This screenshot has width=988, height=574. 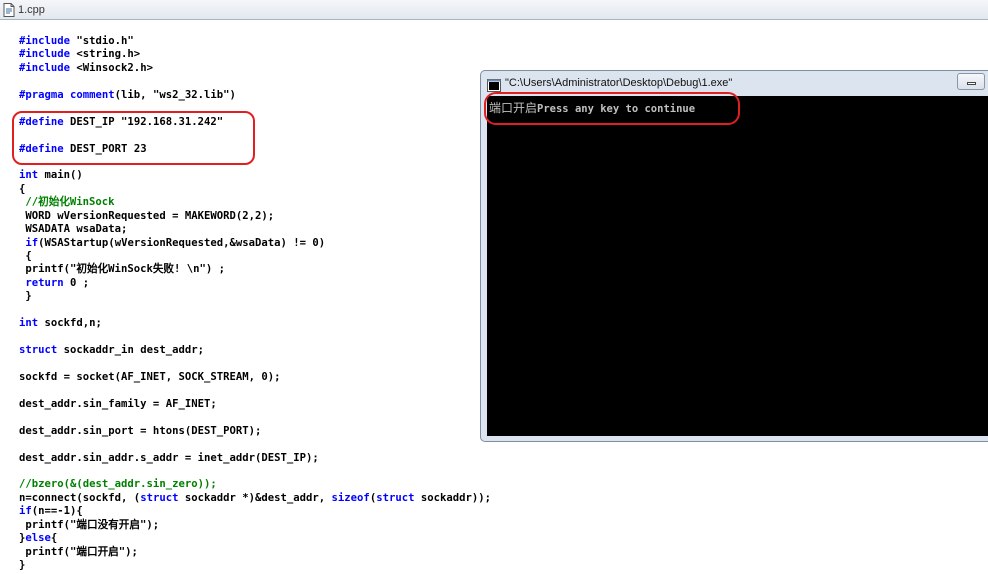 What do you see at coordinates (147, 215) in the screenshot?
I see `code-text: WORD wVersionRequested = MAKEWORD(2,2);` at bounding box center [147, 215].